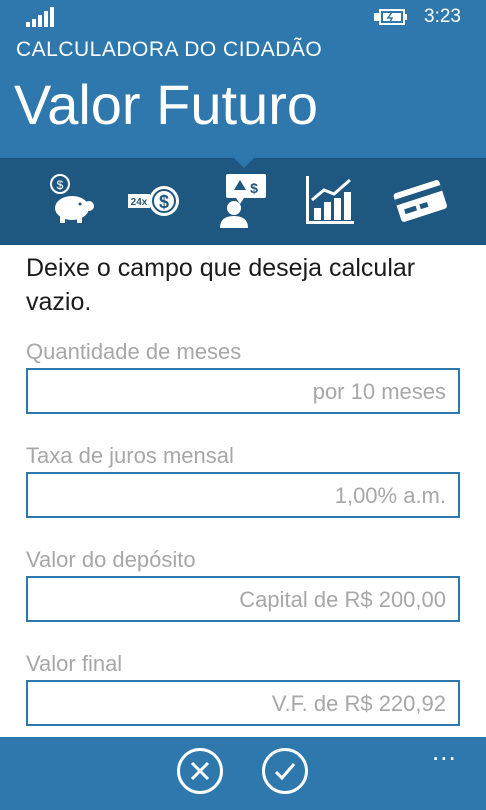 This screenshot has height=810, width=486. I want to click on final-value-value: V.F. de R$ 220,92, so click(358, 703).